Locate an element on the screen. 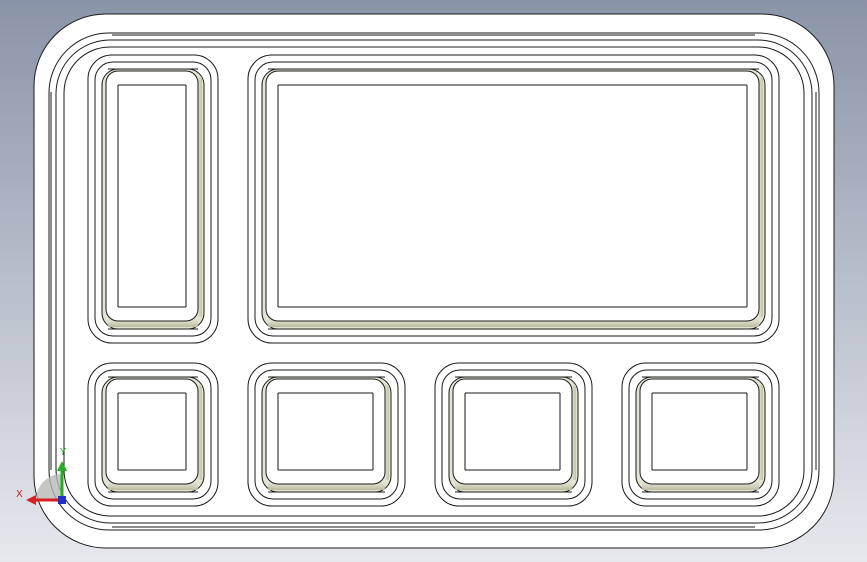 The height and width of the screenshot is (562, 867). y-axis-label: Y is located at coordinates (63, 452).